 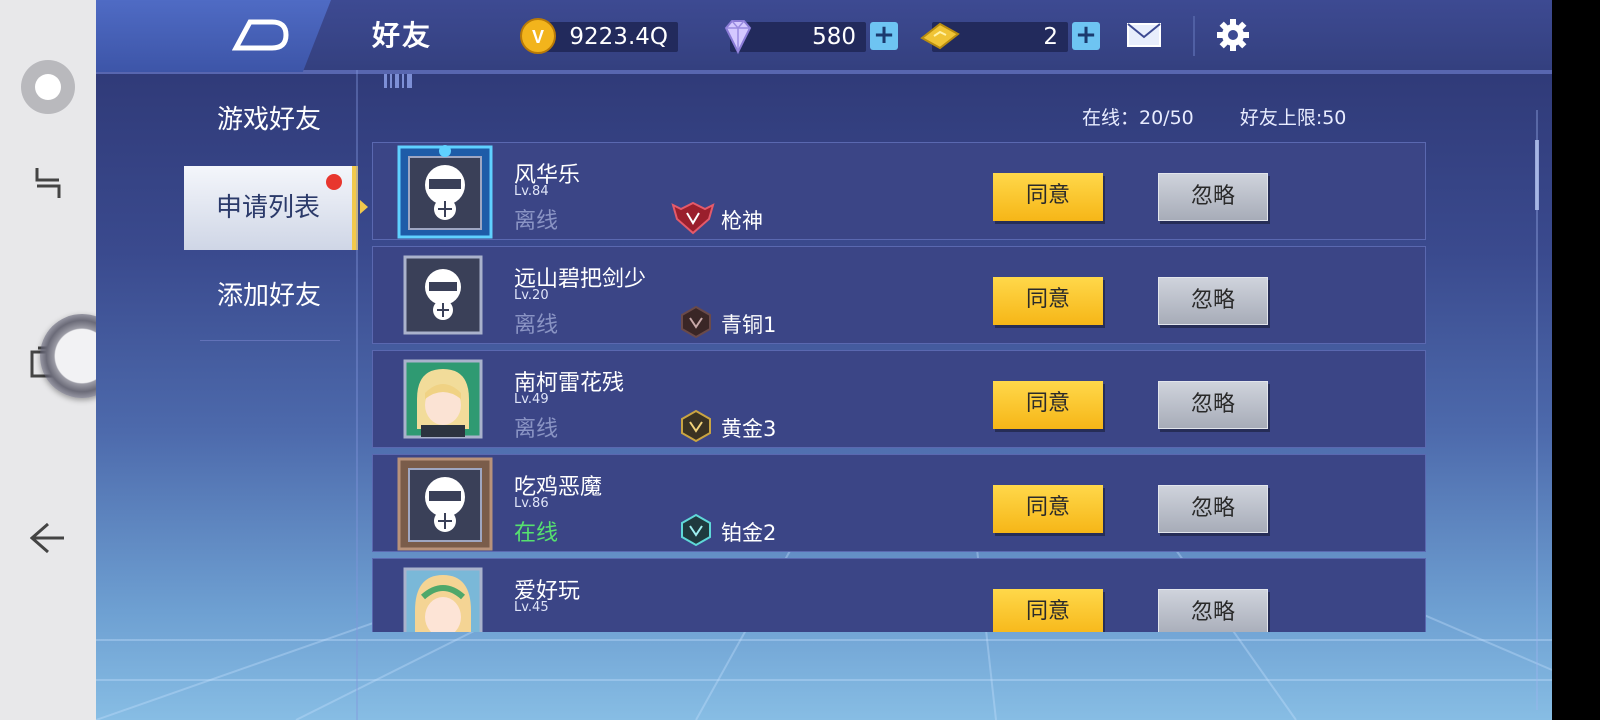 I want to click on gear-icon, so click(x=1233, y=35).